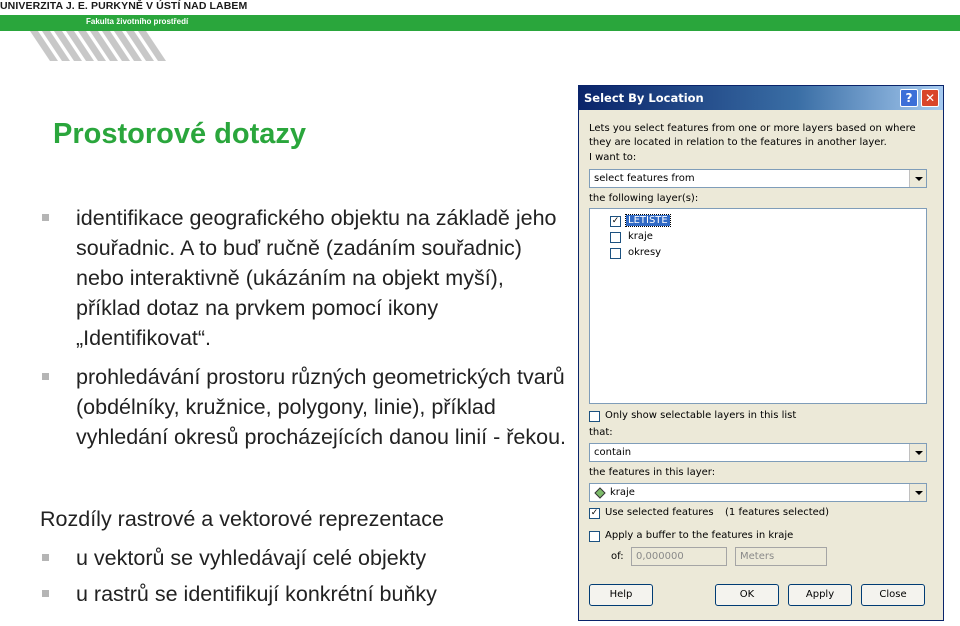  I want to click on bullet-item: u vektorů se vyhledávají celé objekty, so click(305, 558).